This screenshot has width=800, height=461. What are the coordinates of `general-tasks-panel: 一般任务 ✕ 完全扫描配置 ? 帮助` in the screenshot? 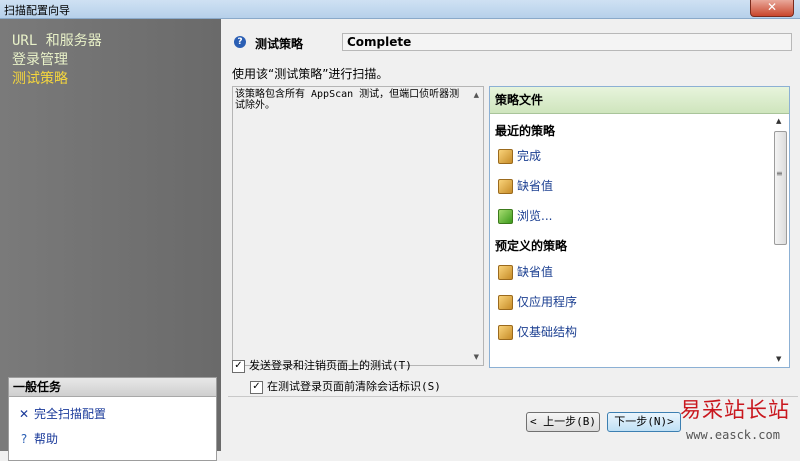 It's located at (112, 419).